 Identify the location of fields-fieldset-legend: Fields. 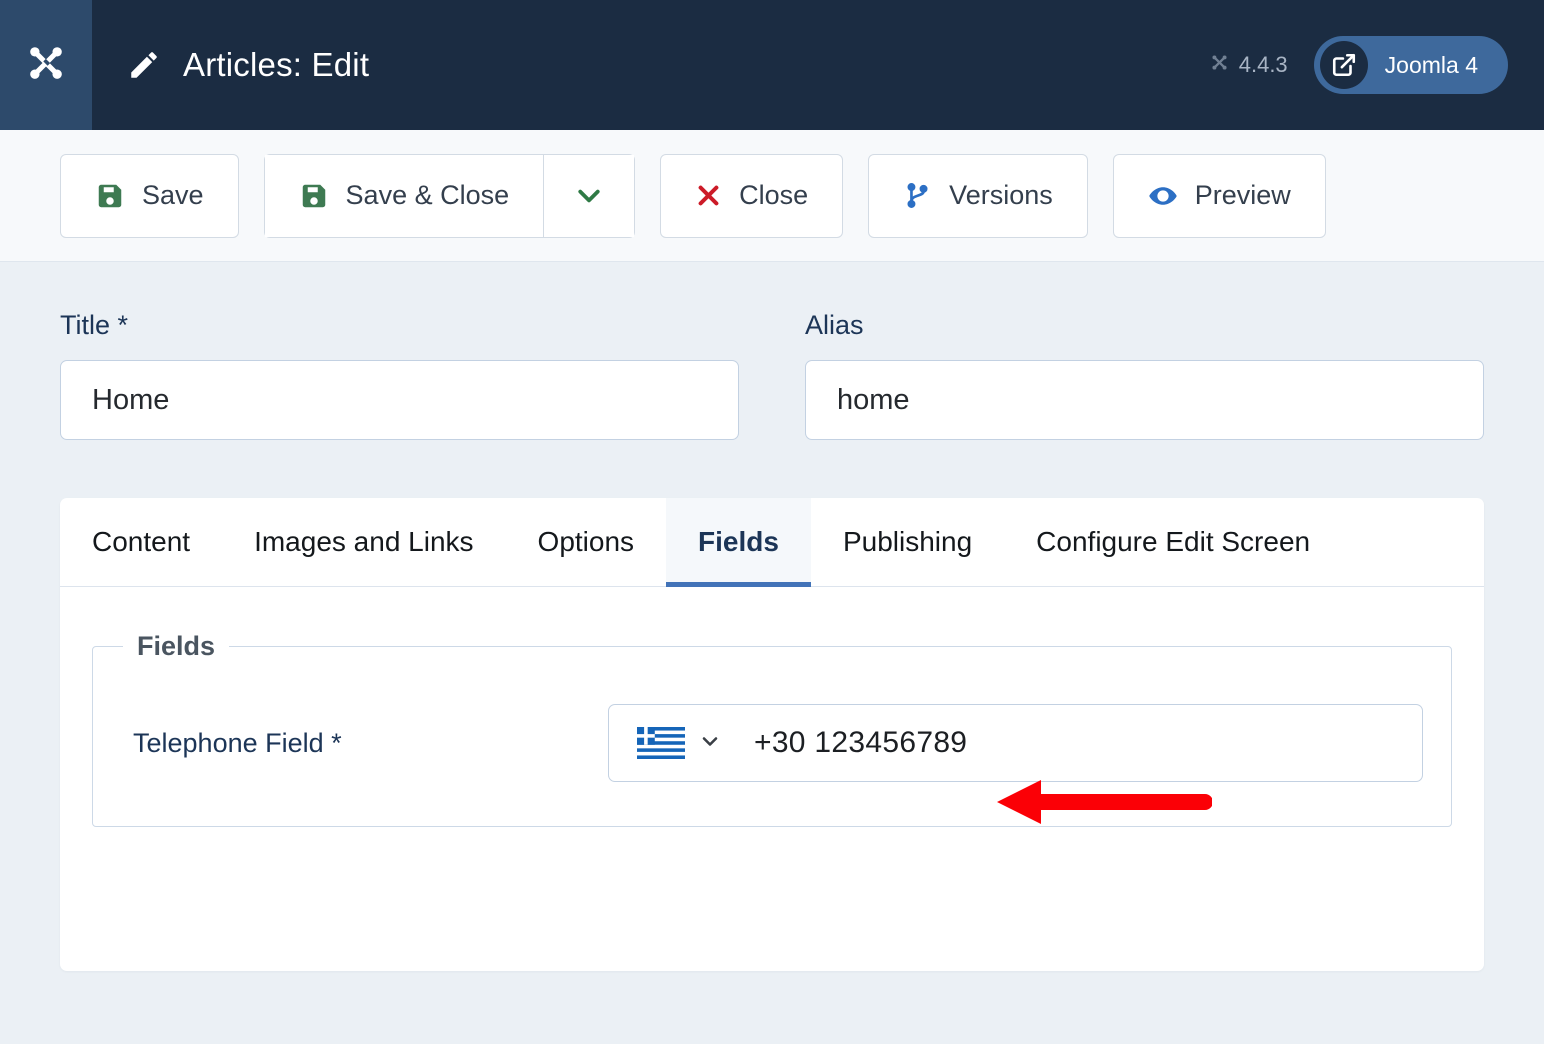
(176, 646).